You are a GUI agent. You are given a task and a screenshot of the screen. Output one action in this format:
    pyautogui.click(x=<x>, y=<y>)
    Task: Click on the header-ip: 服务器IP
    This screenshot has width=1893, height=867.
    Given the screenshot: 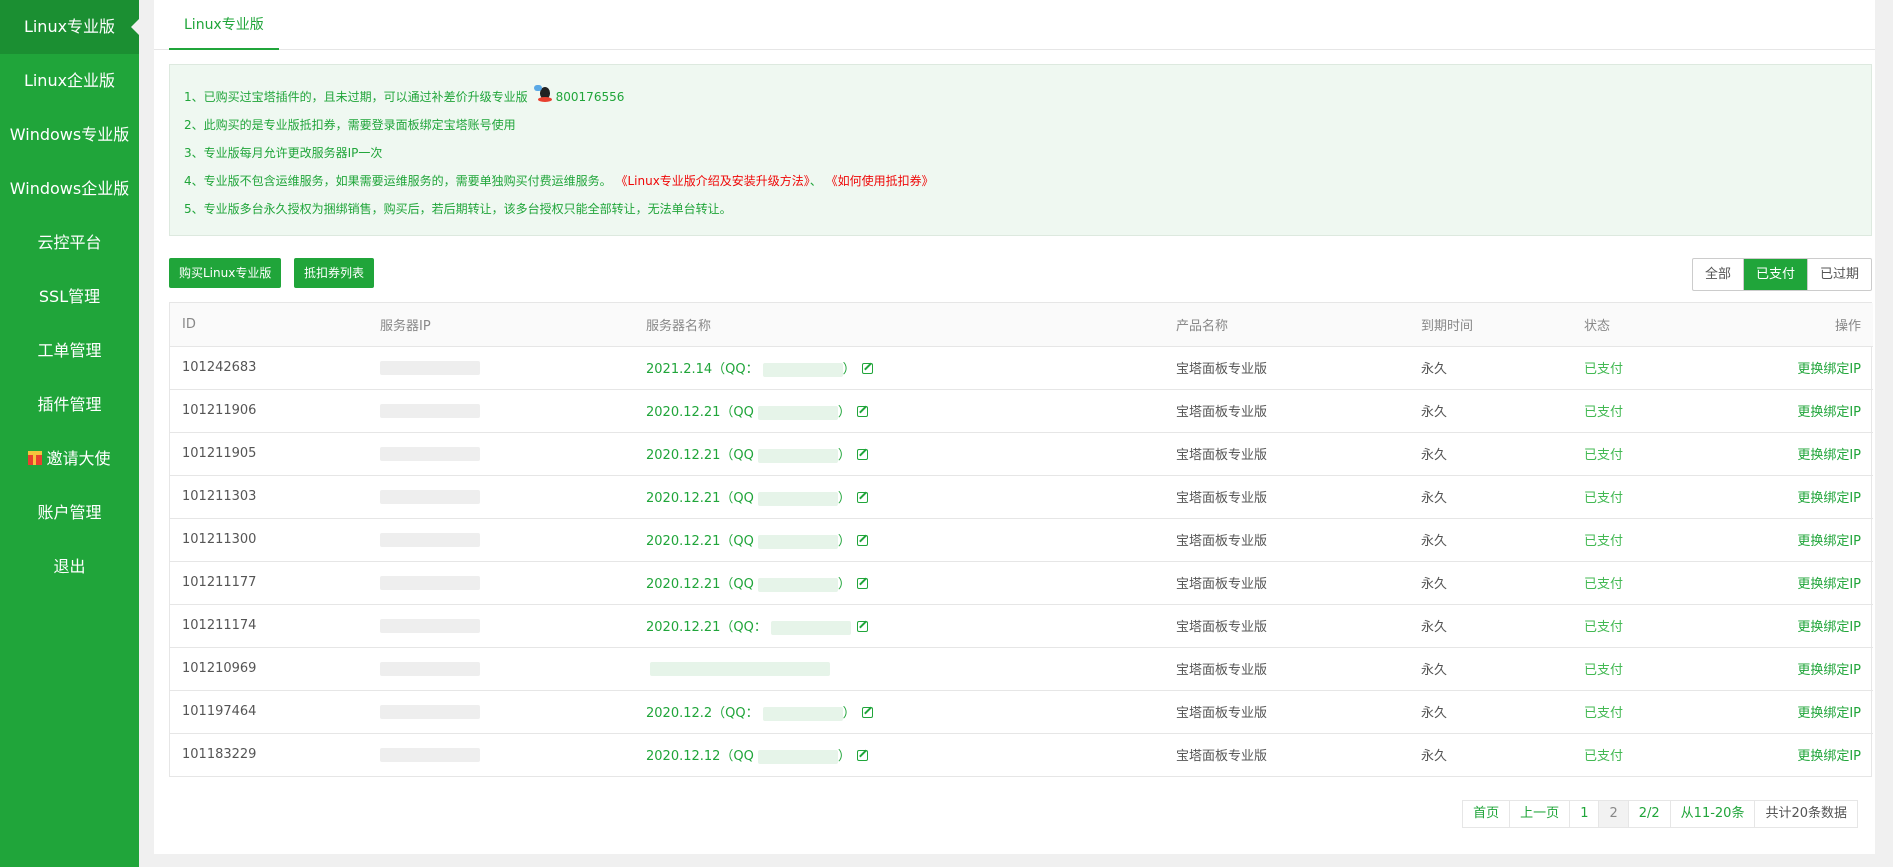 What is the action you would take?
    pyautogui.click(x=501, y=324)
    